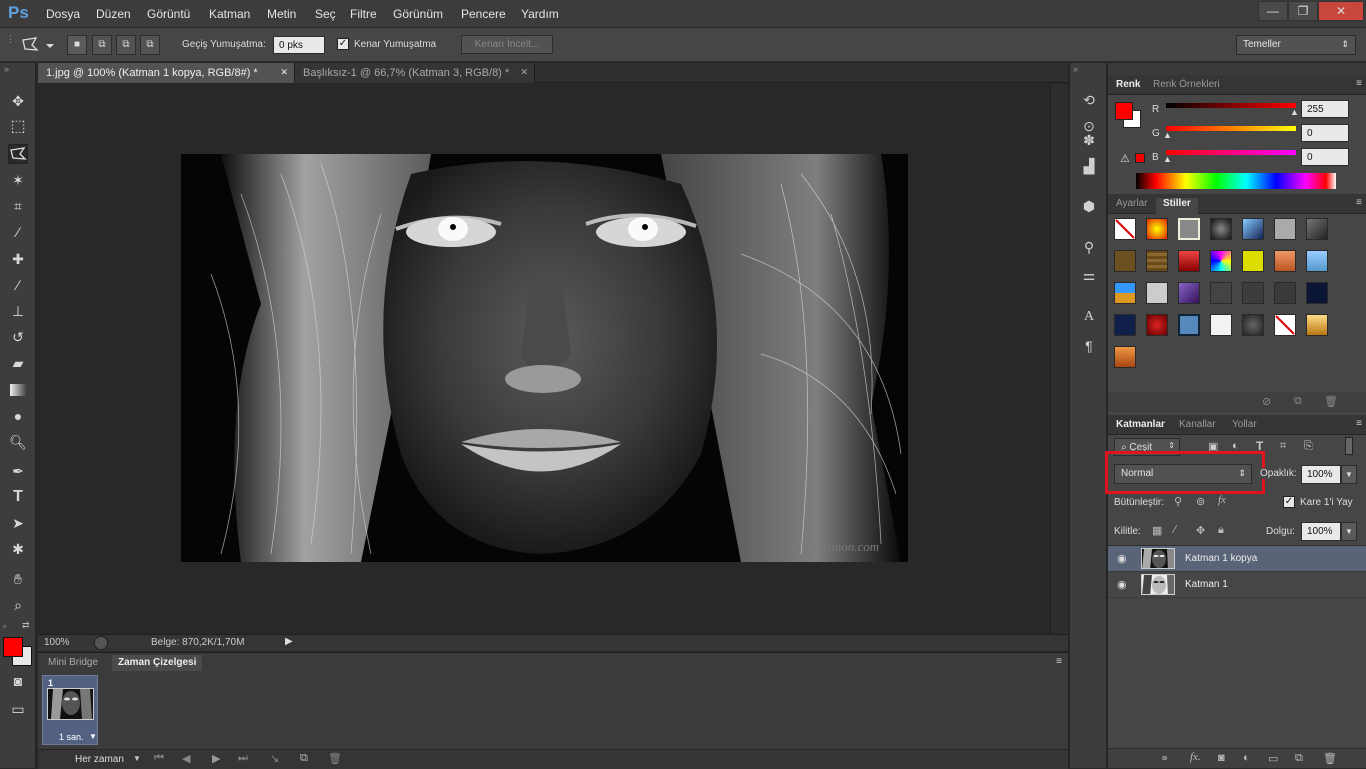  What do you see at coordinates (101, 643) in the screenshot?
I see `preview-icon` at bounding box center [101, 643].